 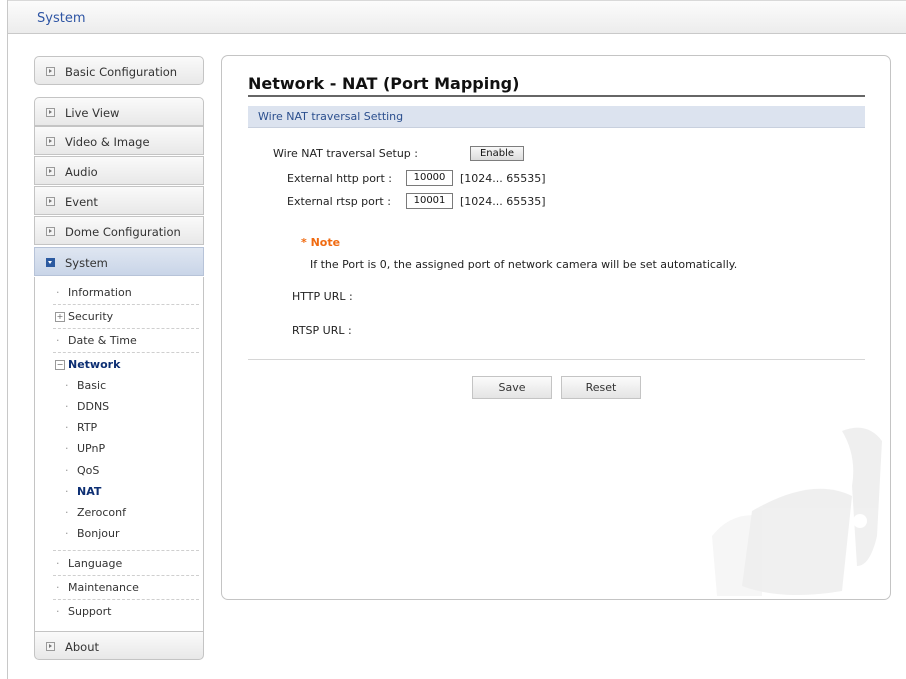 I want to click on save-button: Save, so click(x=512, y=387).